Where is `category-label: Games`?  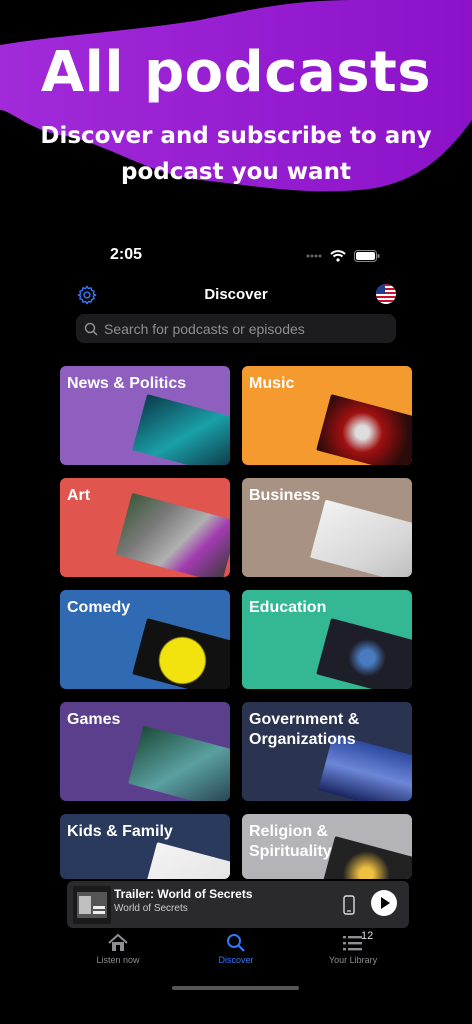 category-label: Games is located at coordinates (94, 719).